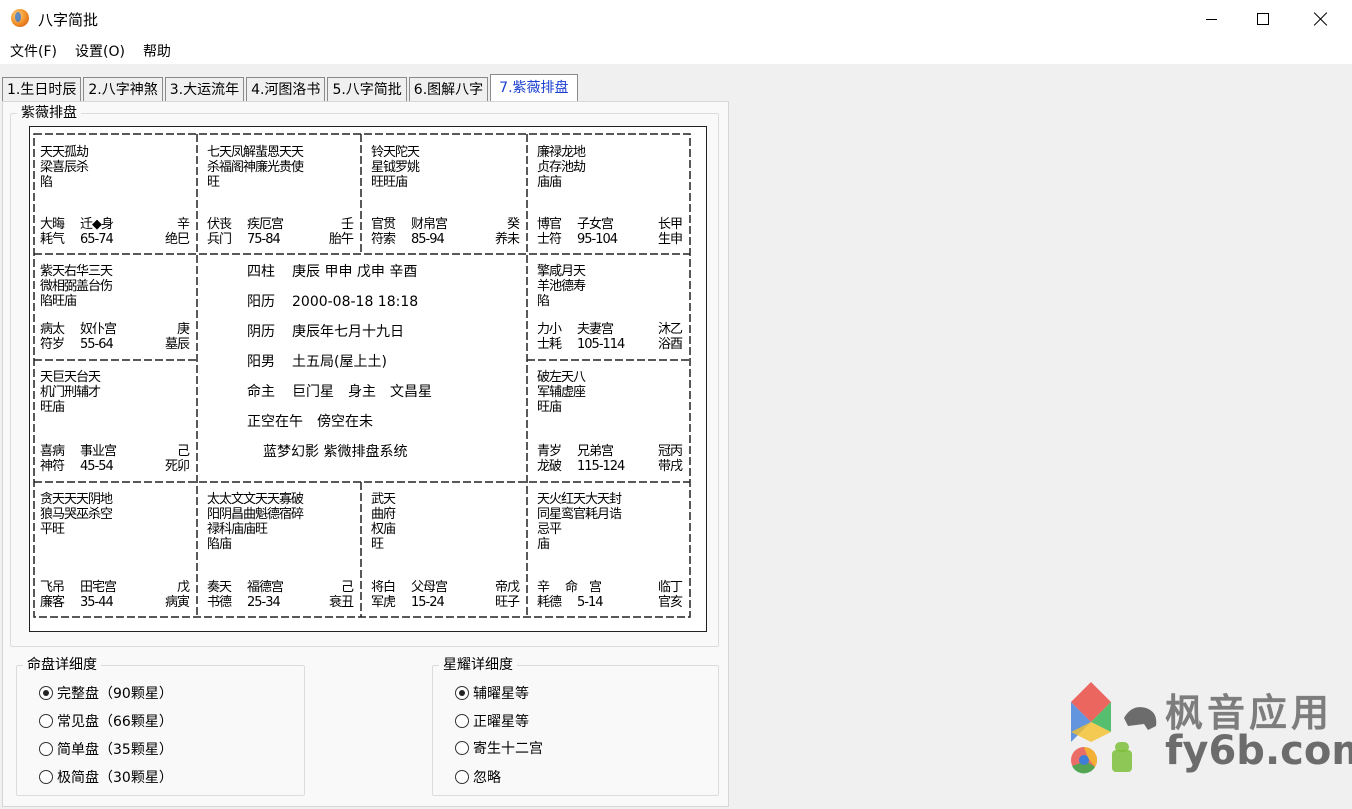 The image size is (1352, 809). Describe the element at coordinates (1211, 19) in the screenshot. I see `minimize-button` at that location.